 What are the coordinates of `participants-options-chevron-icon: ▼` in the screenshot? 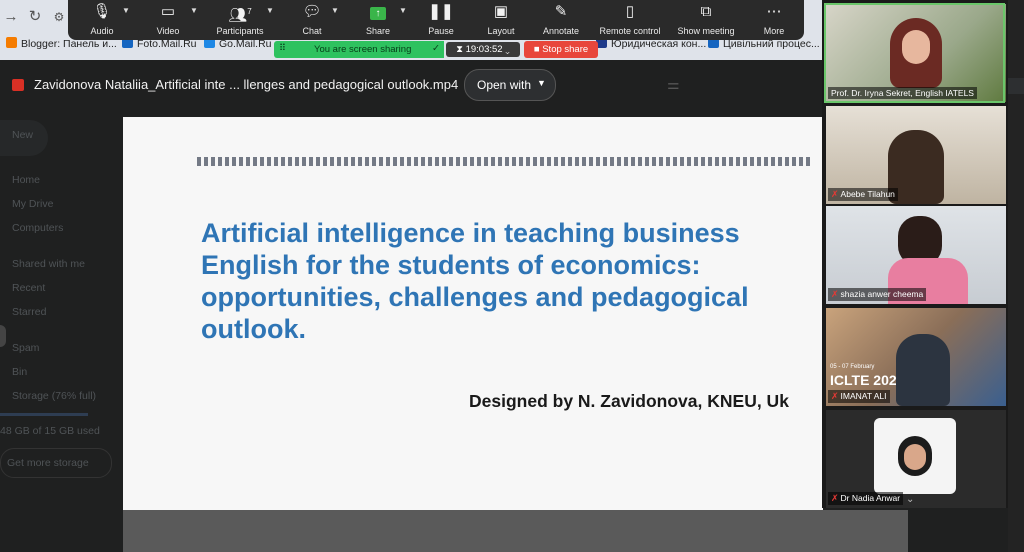 It's located at (270, 10).